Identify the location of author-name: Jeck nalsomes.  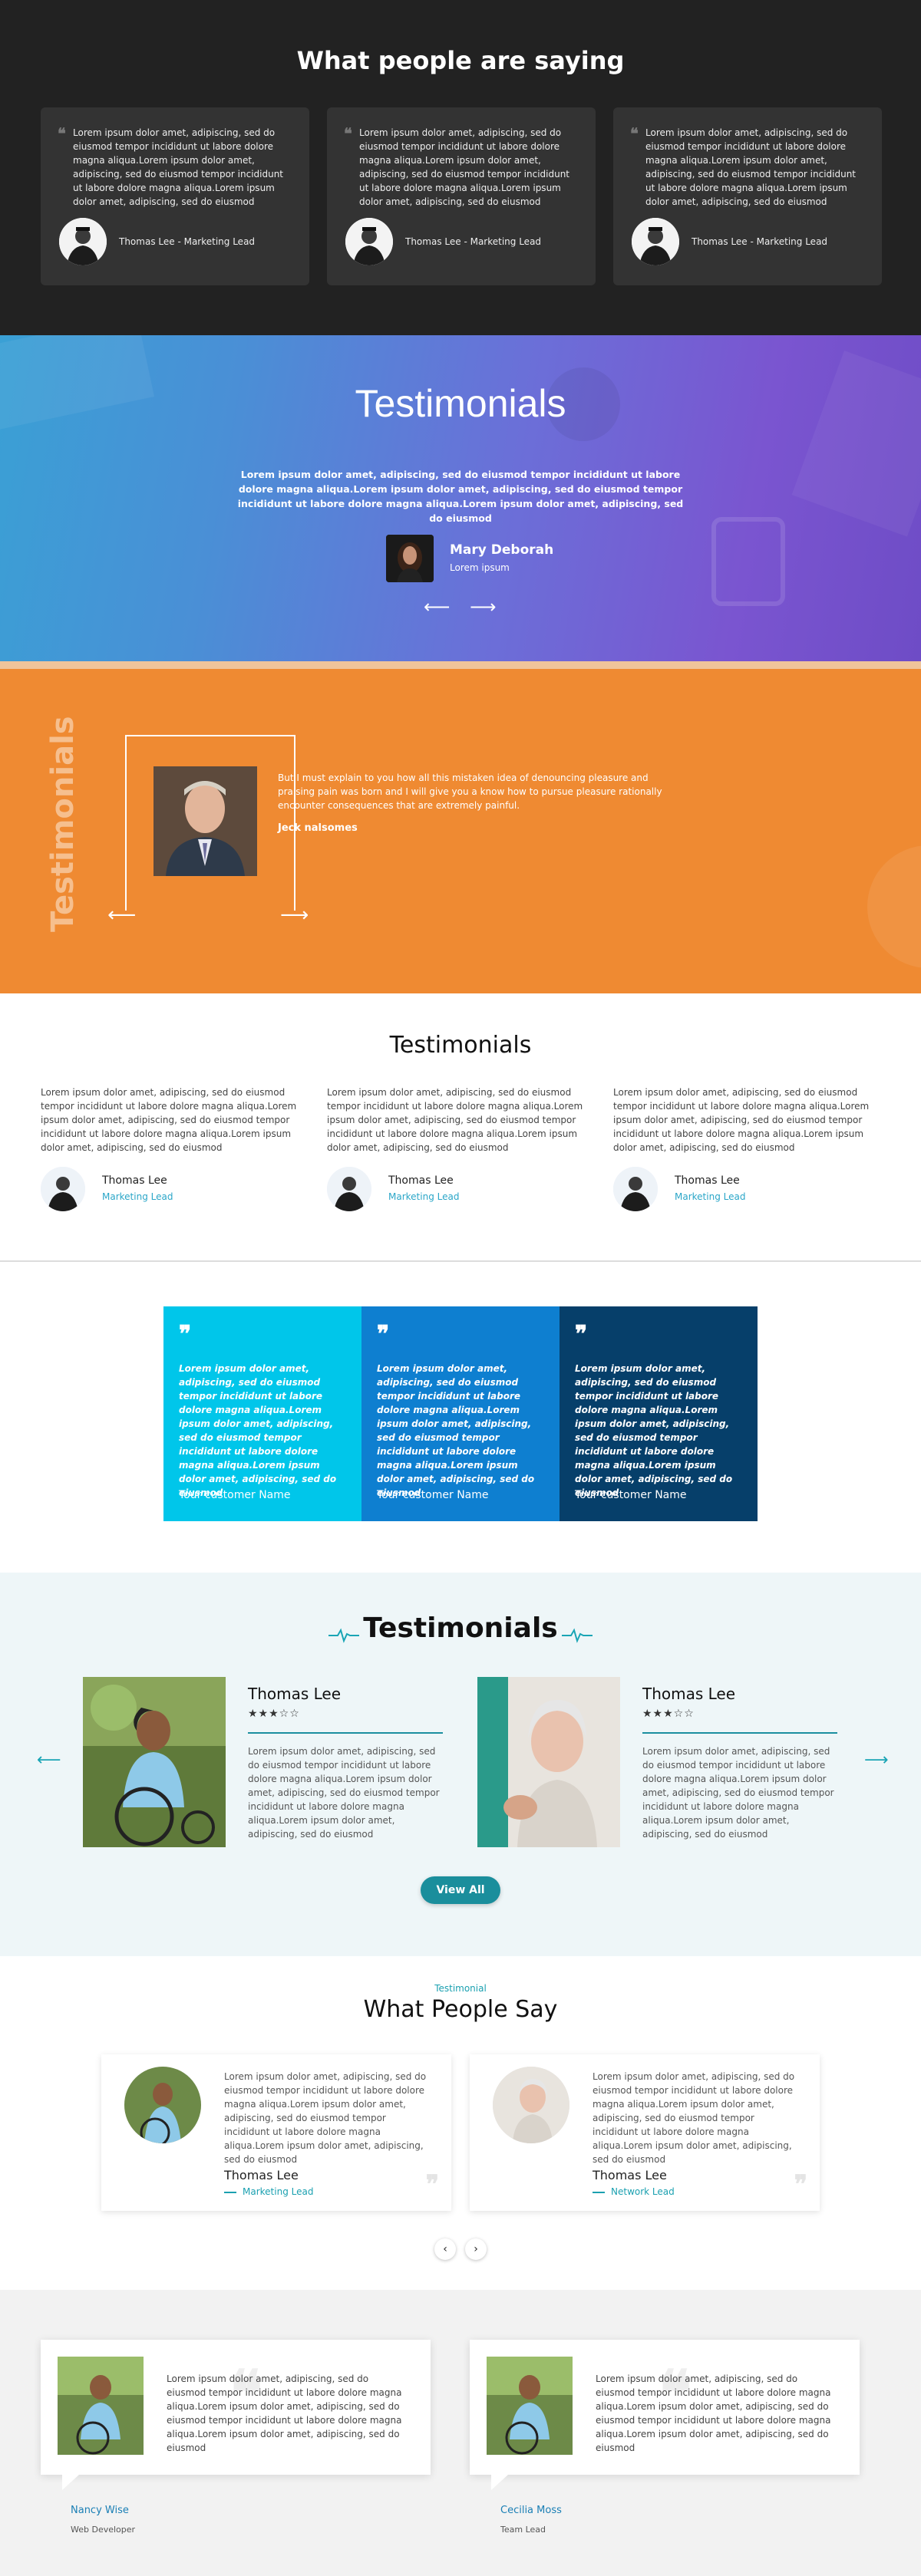
(318, 828).